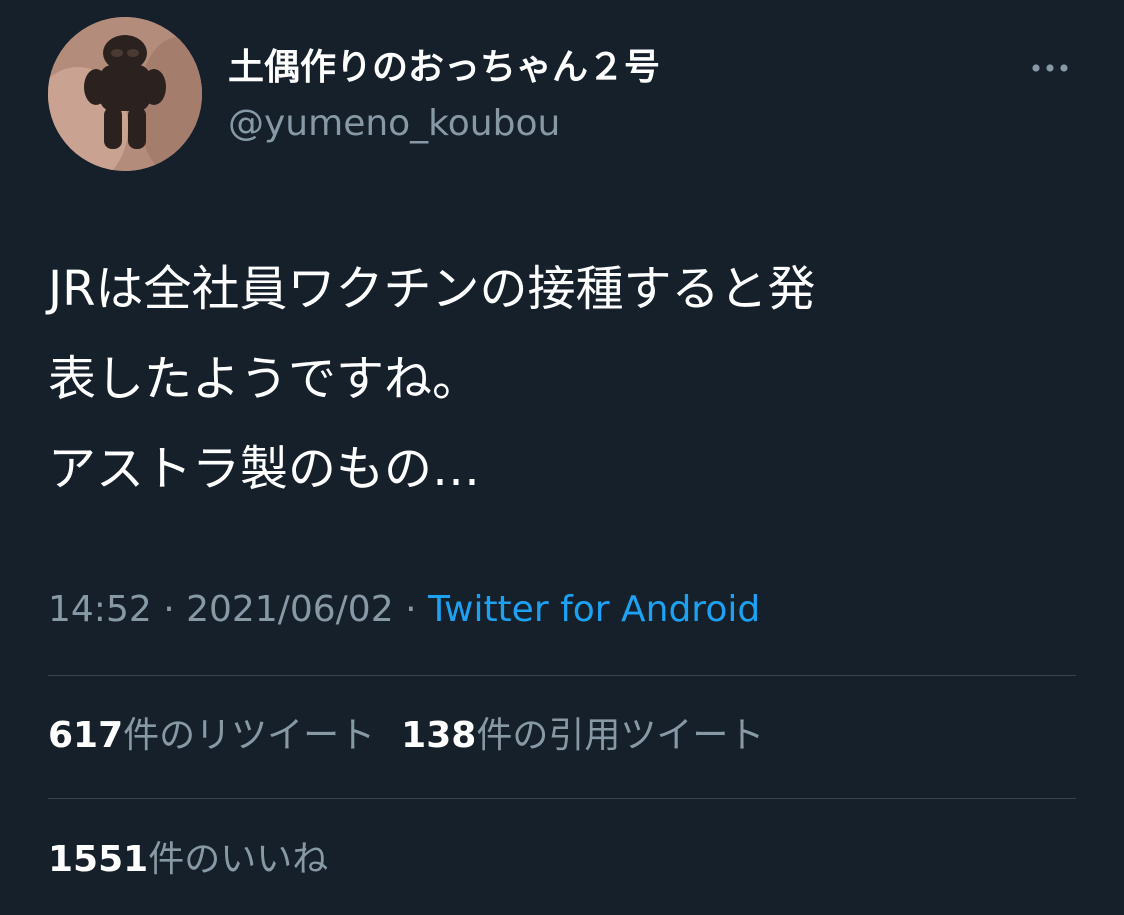 The width and height of the screenshot is (1124, 915). Describe the element at coordinates (98, 859) in the screenshot. I see `likes-count: 1551` at that location.